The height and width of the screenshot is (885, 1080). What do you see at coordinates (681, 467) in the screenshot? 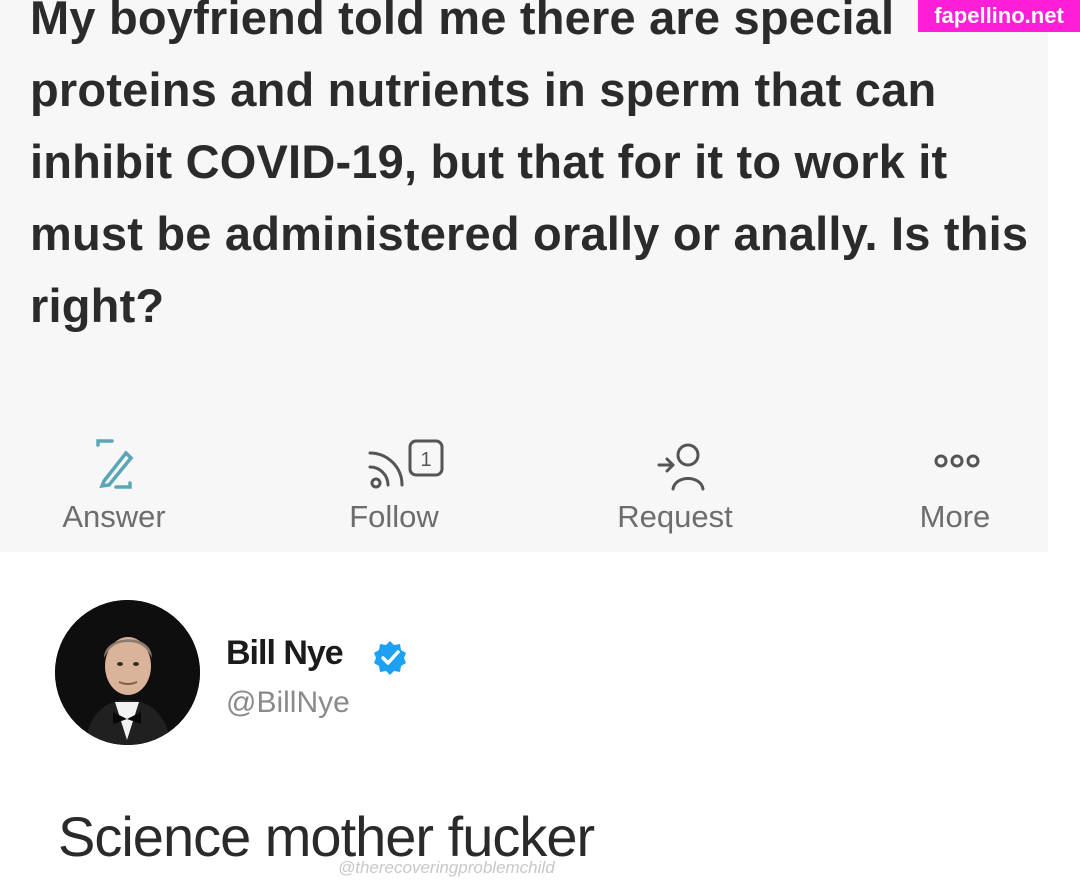
I see `request-user-icon` at bounding box center [681, 467].